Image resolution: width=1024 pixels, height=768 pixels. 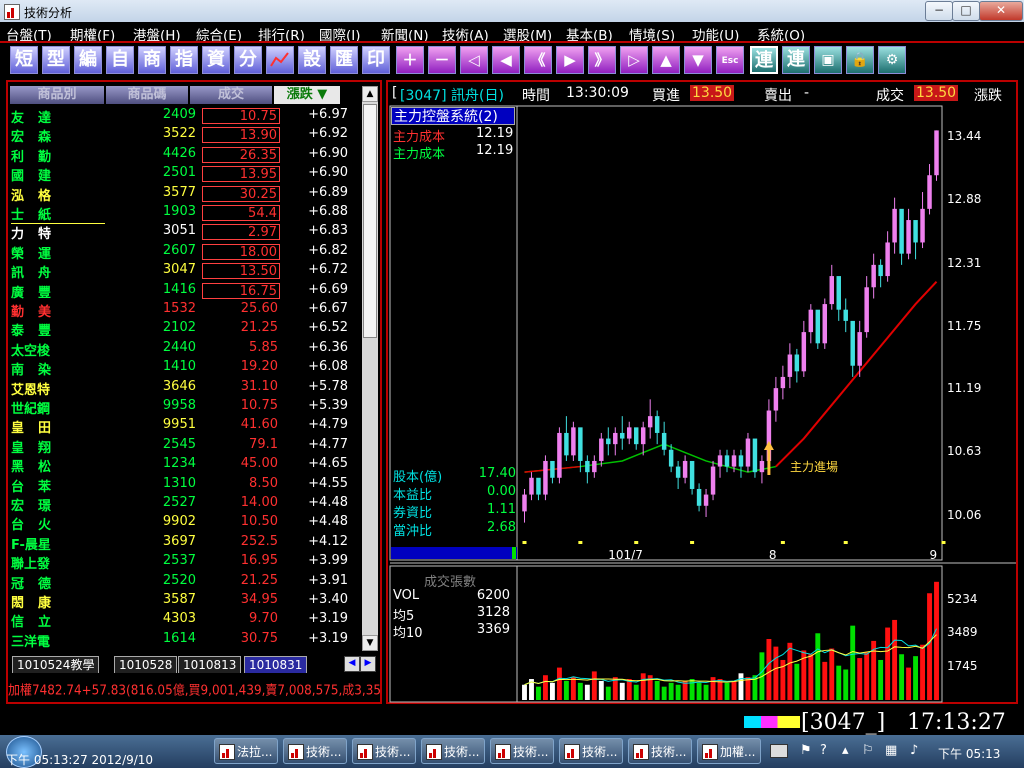 I want to click on list-scrollbar: ▲ ▼, so click(x=370, y=368).